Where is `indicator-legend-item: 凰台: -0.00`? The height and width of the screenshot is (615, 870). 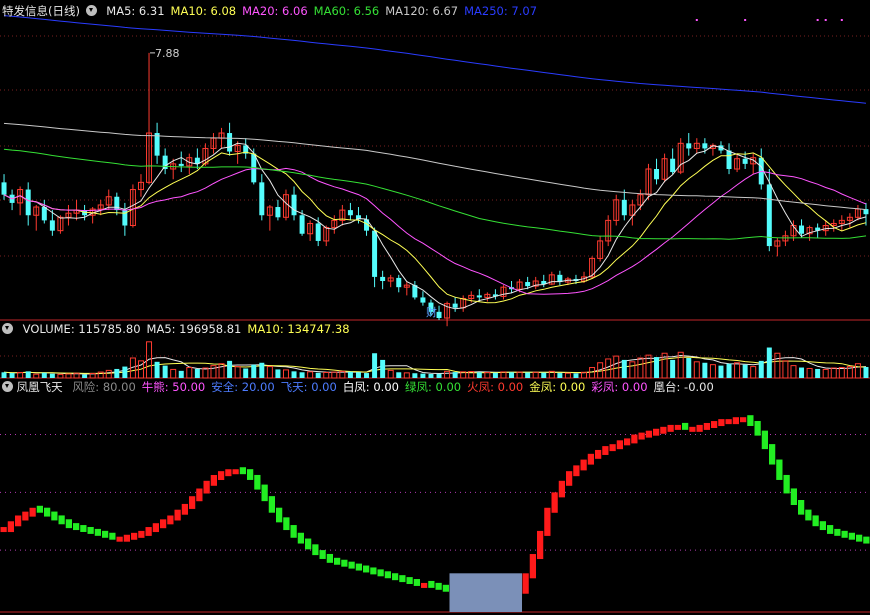 indicator-legend-item: 凰台: -0.00 is located at coordinates (684, 387).